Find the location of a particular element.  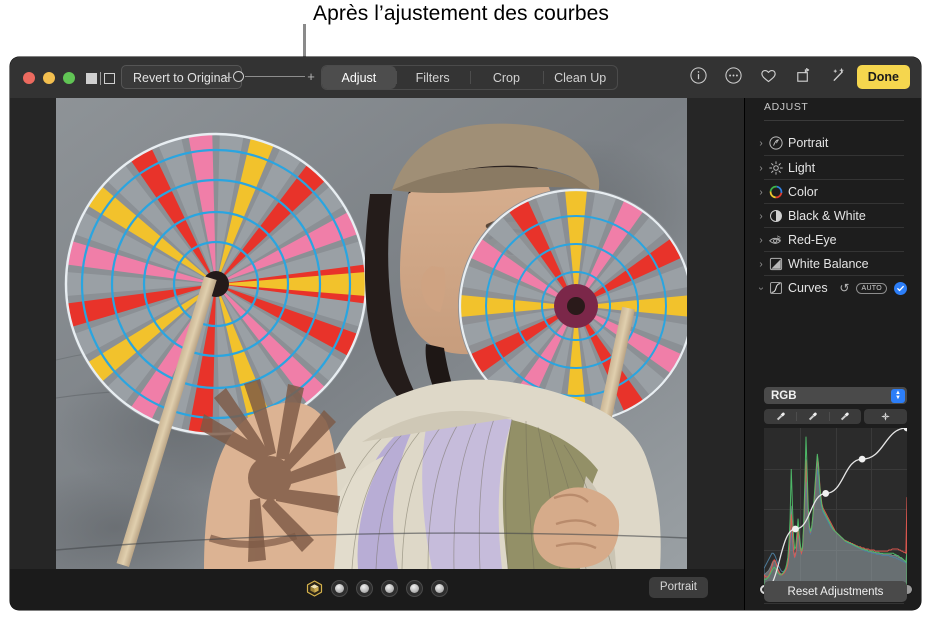

curves-controls: ↺ AUTO is located at coordinates (873, 288).